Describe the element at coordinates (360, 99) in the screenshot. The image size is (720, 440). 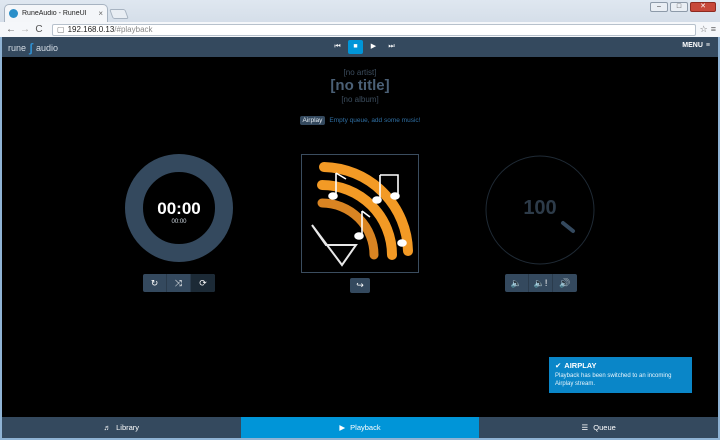
I see `track-album: [no album]` at that location.